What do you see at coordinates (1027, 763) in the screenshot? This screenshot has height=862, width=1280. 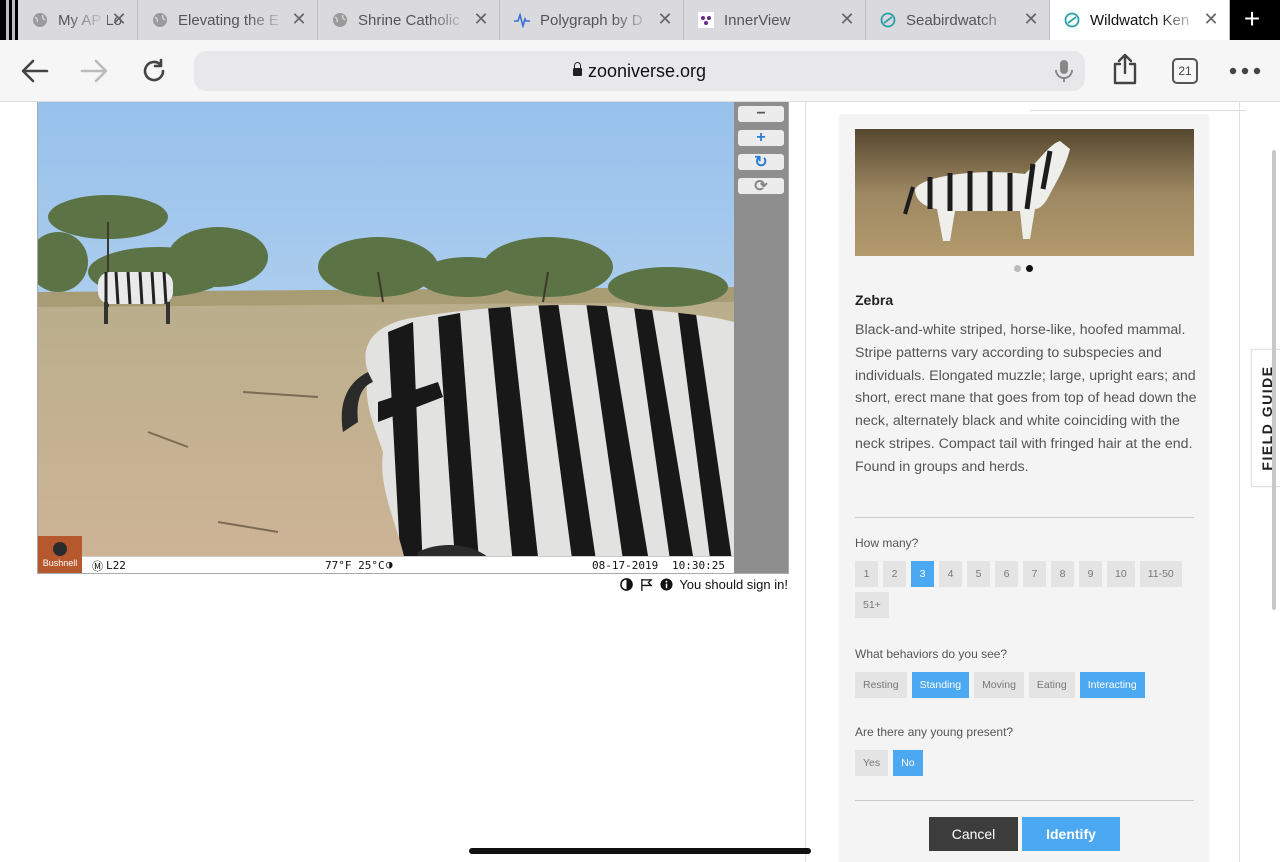 I see `young-present-options: Yes No` at bounding box center [1027, 763].